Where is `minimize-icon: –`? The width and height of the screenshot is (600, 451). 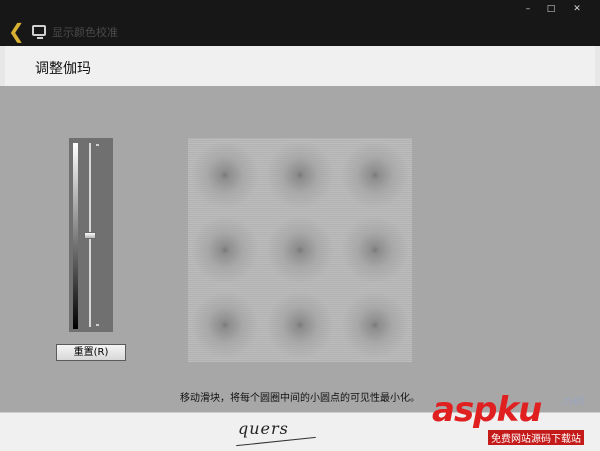
minimize-icon: – is located at coordinates (528, 9).